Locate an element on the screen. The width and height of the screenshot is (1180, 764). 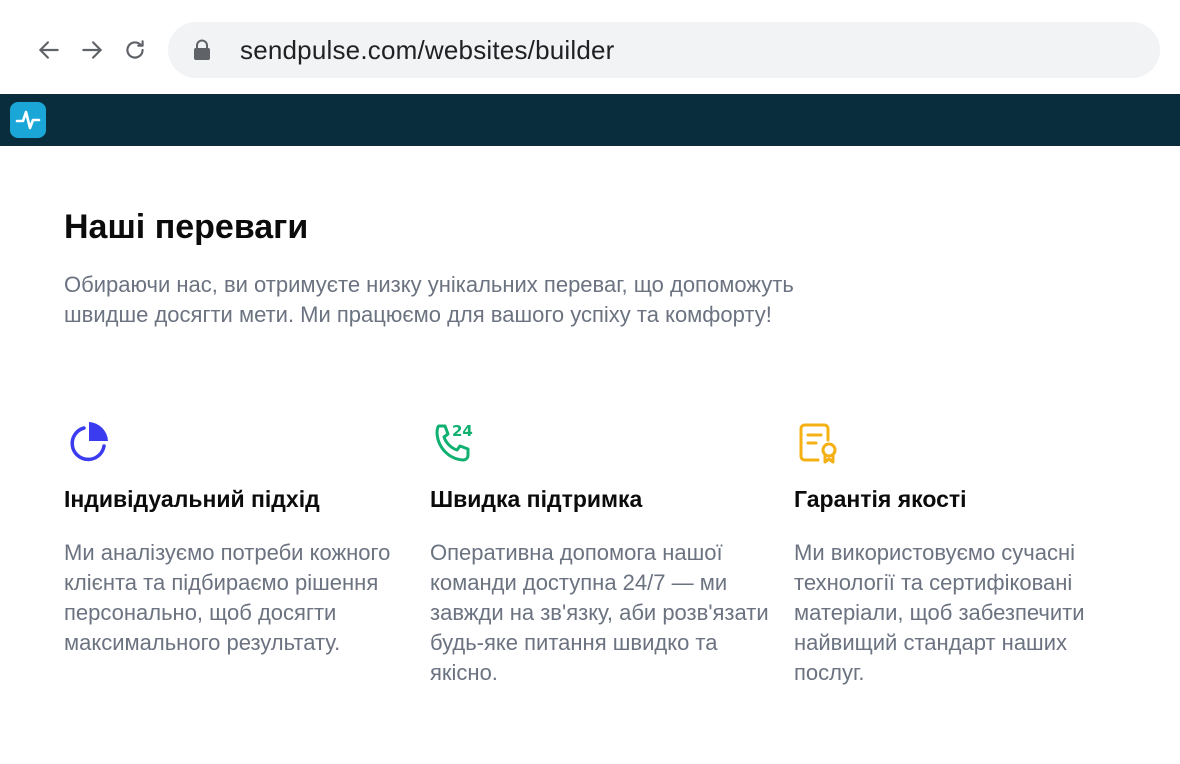
certificate-icon is located at coordinates (818, 443).